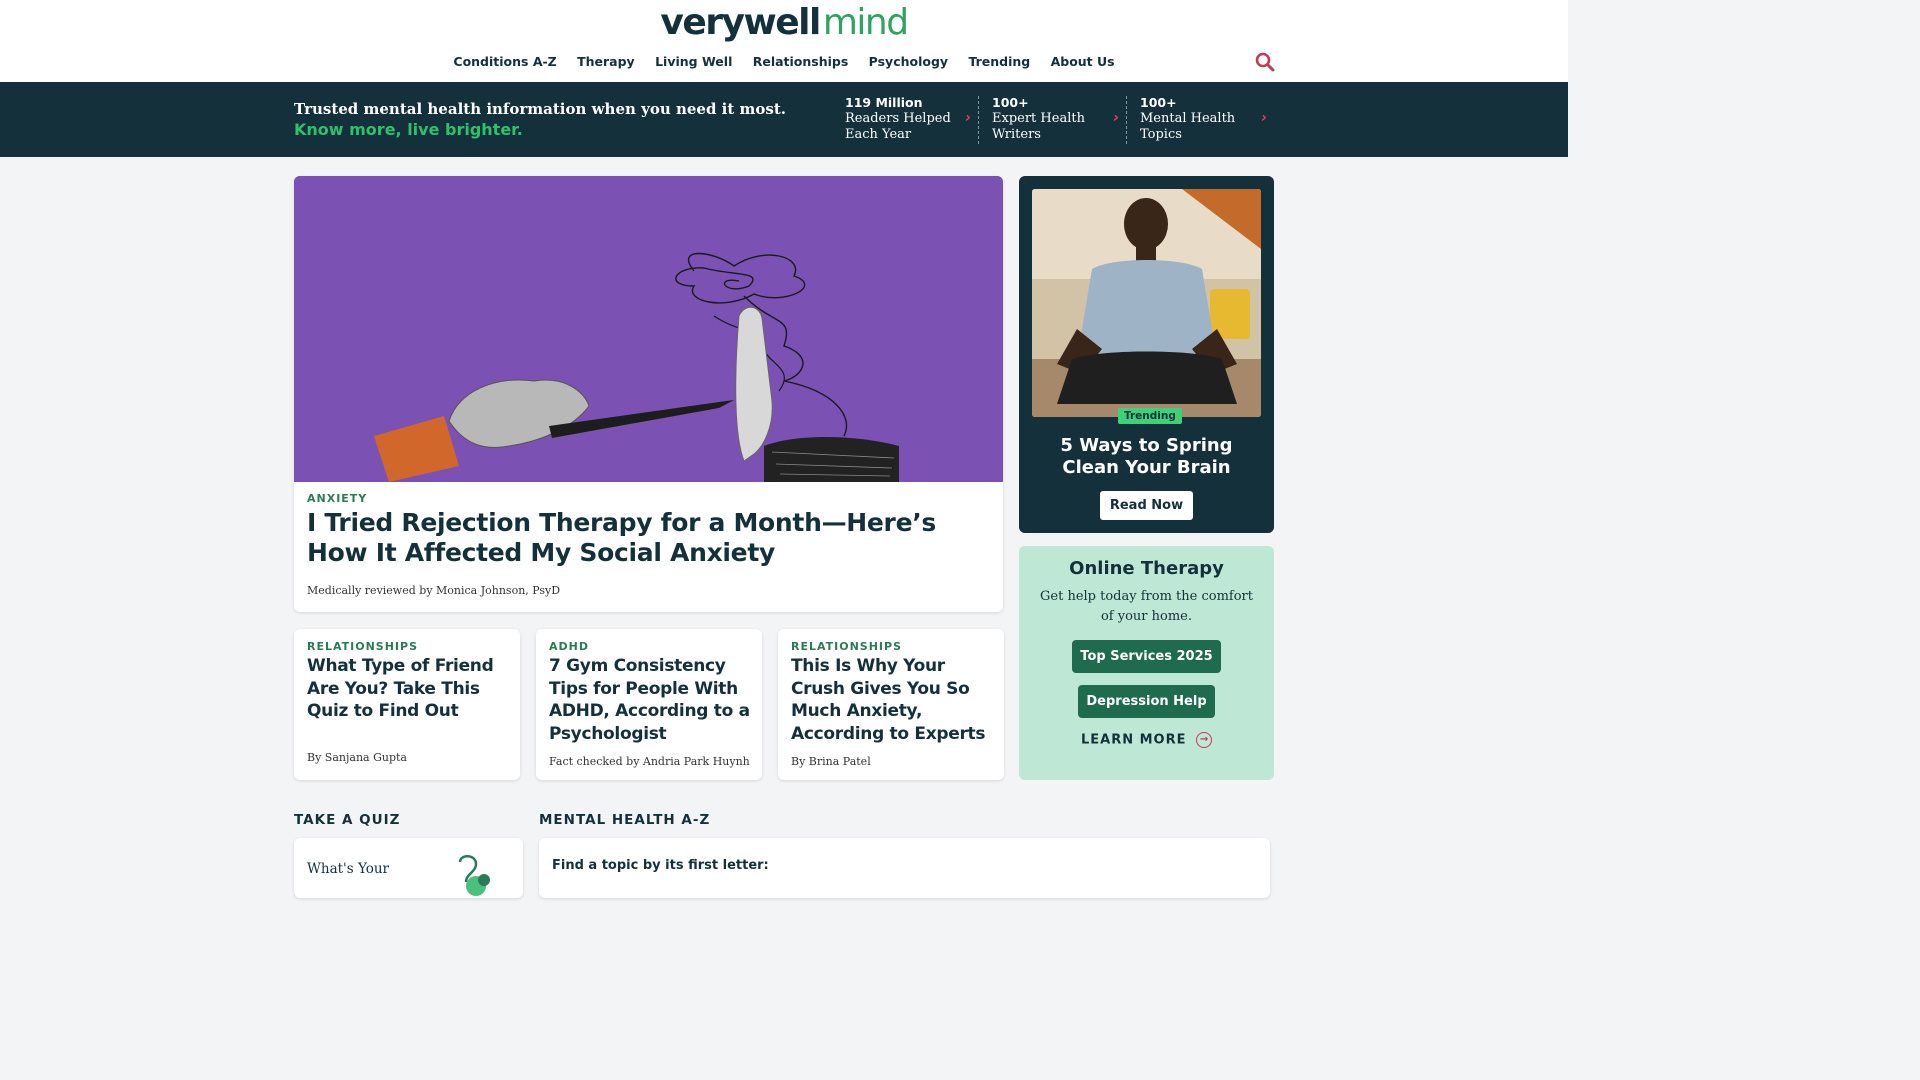  I want to click on depression-help-button: Depression Help, so click(1146, 701).